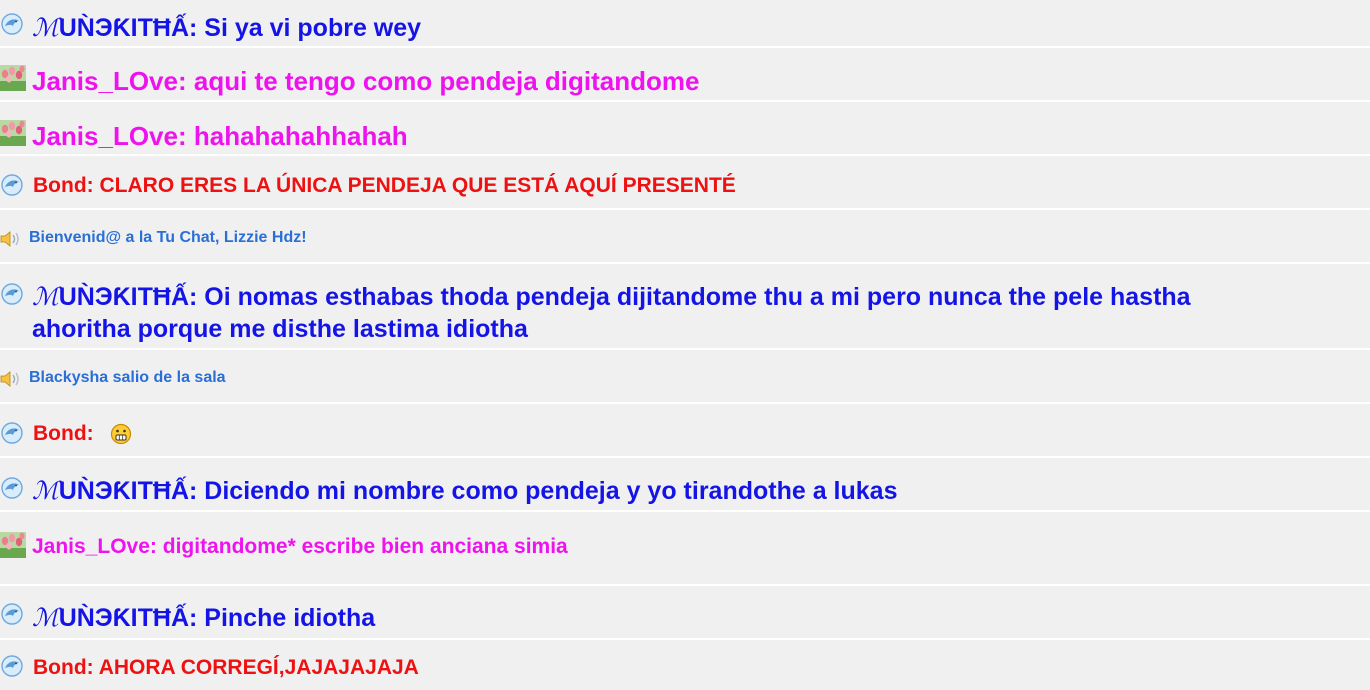 Image resolution: width=1370 pixels, height=690 pixels. What do you see at coordinates (168, 237) in the screenshot?
I see `message-text: Bienvenid@ a la Tu Chat, Lizzie Hdz!` at bounding box center [168, 237].